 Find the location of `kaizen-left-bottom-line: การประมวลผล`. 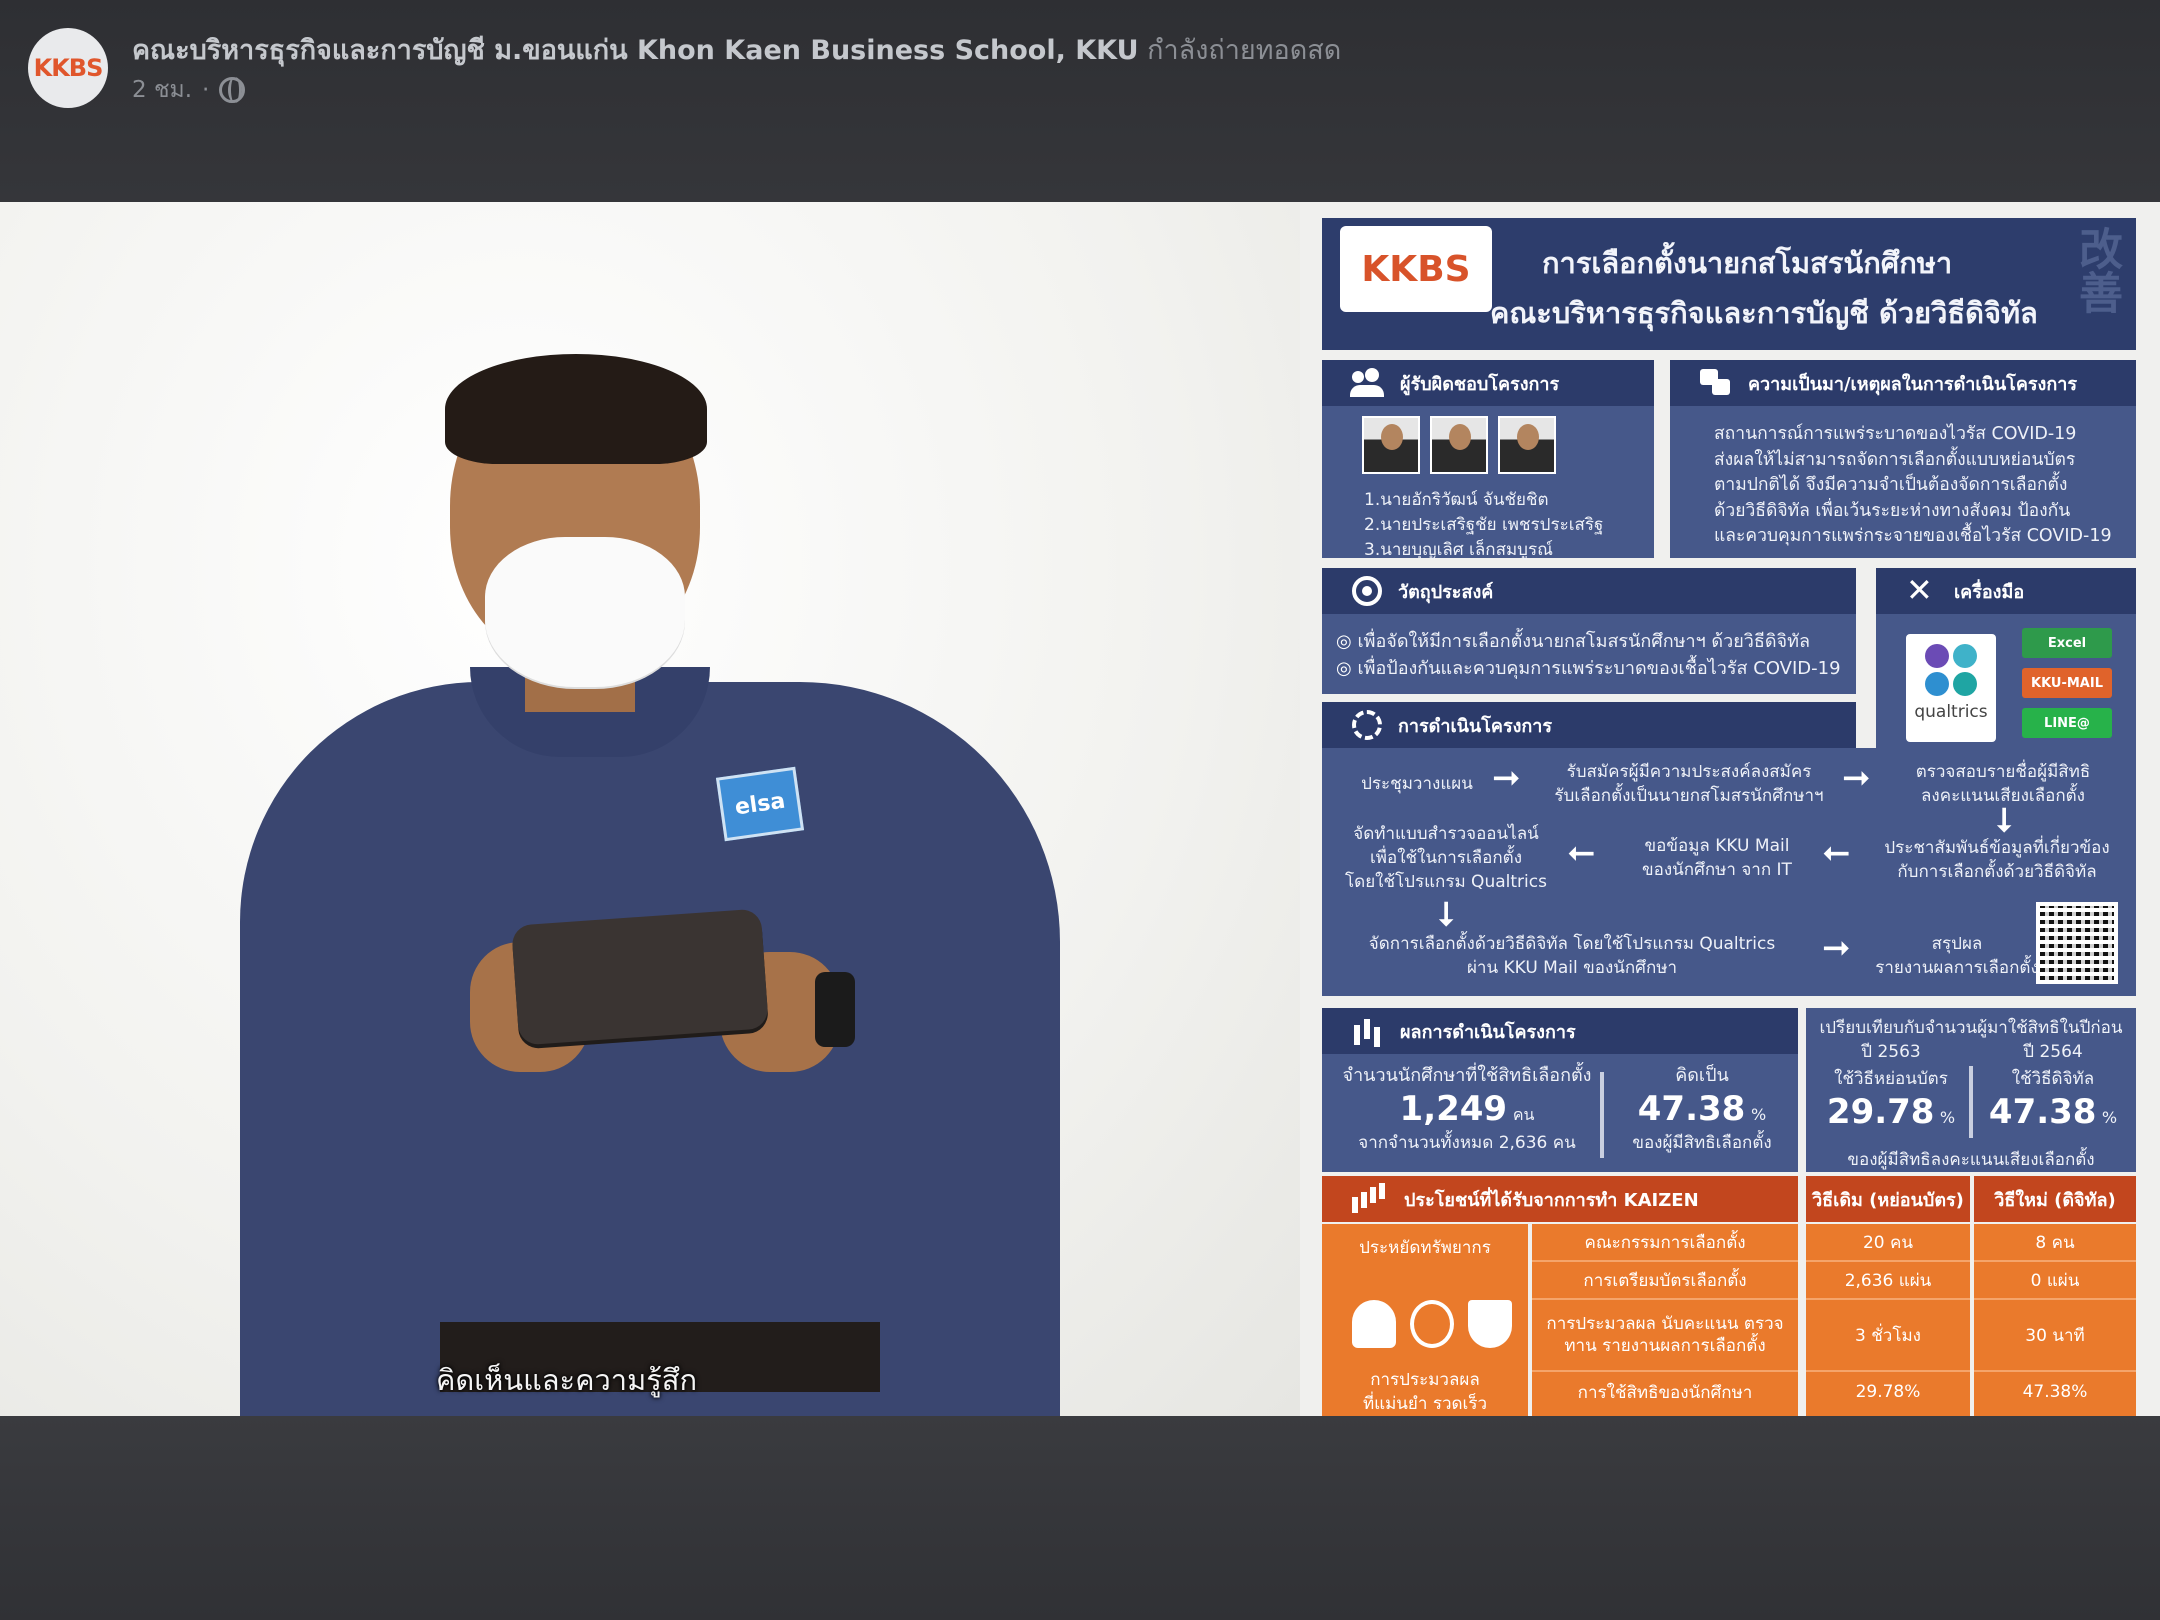

kaizen-left-bottom-line: การประมวลผล is located at coordinates (1425, 1380).